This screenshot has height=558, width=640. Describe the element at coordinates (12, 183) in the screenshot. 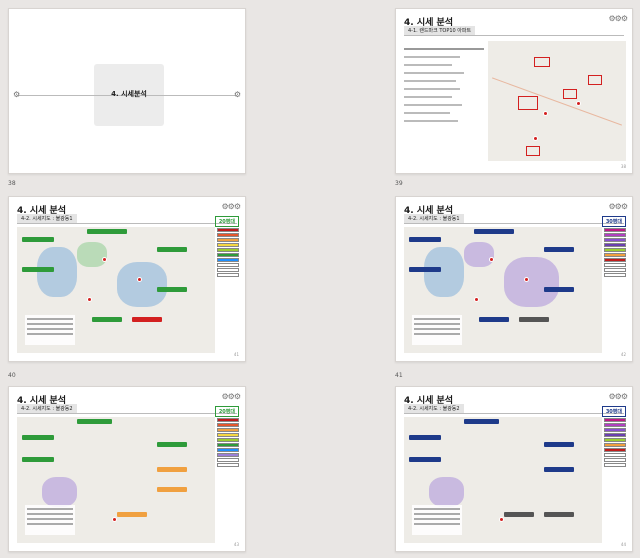

I see `slide-number: 38` at that location.